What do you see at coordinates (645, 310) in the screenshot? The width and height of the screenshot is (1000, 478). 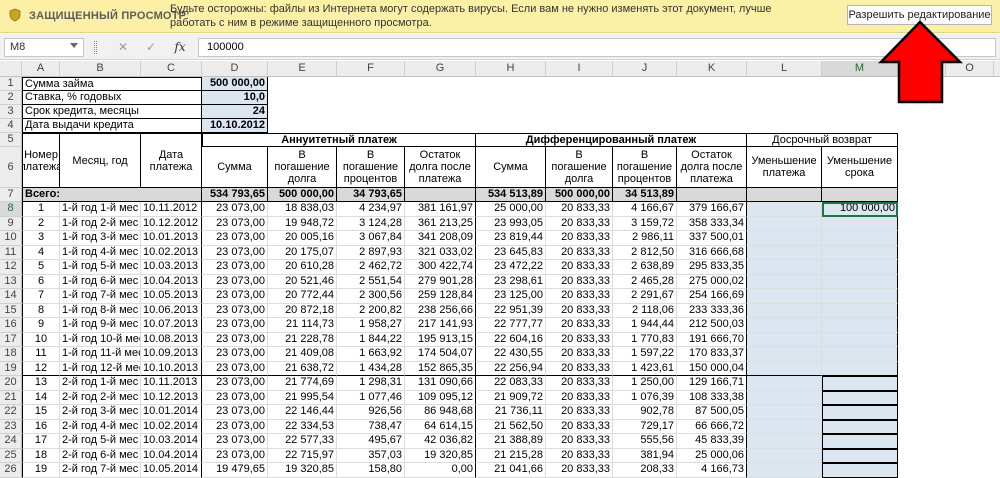 I see `table-cell: 2 118,06` at bounding box center [645, 310].